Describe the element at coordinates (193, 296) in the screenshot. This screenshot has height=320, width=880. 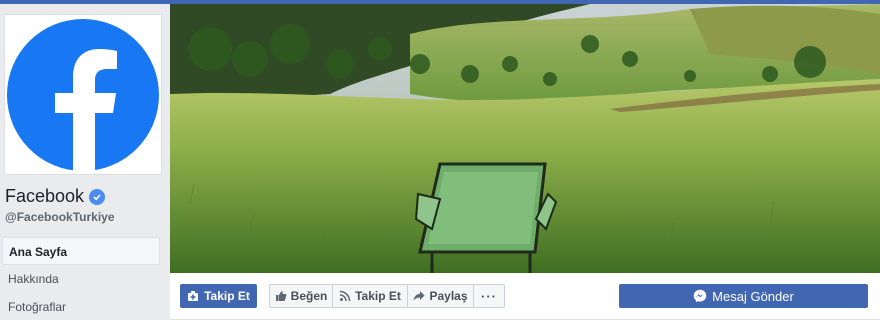
I see `follow-plus-icon` at that location.